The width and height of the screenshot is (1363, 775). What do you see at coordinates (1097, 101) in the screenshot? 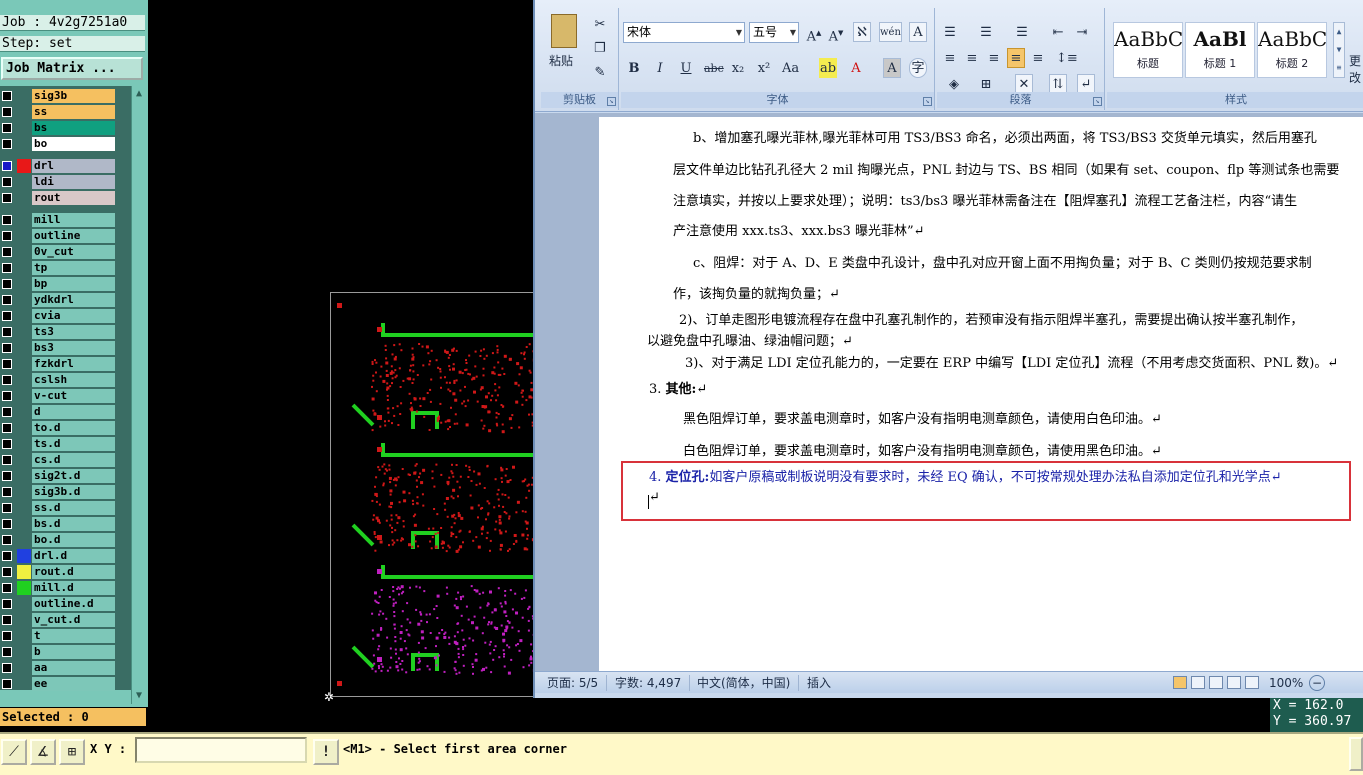
I see `paragraph-launcher-icon: ↘` at bounding box center [1097, 101].